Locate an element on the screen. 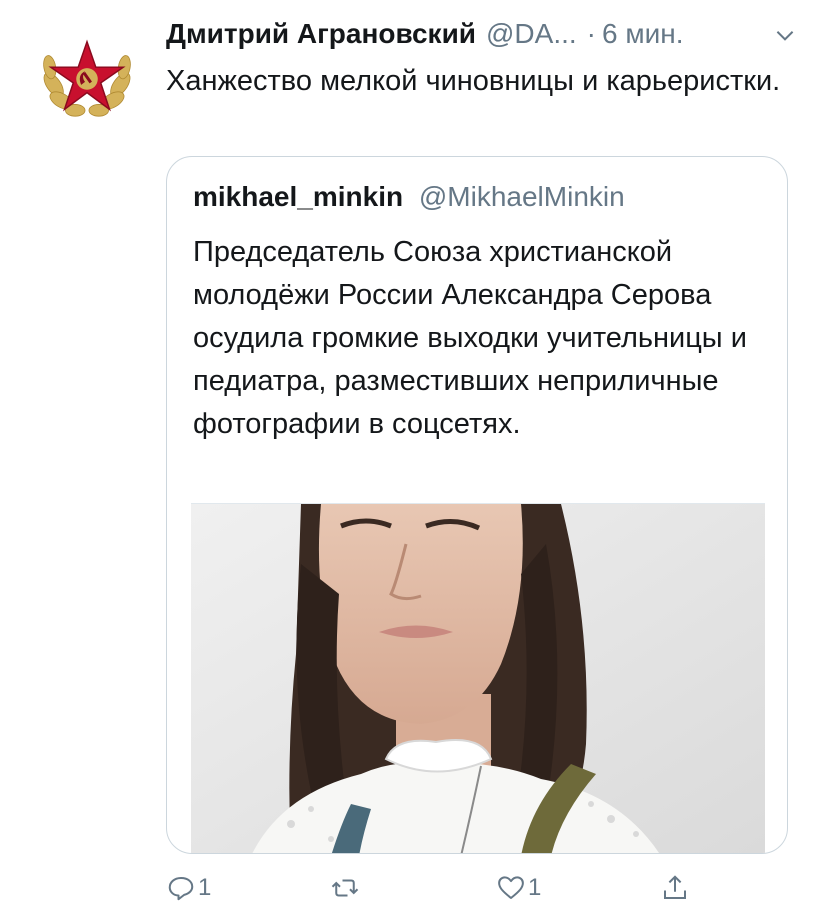 This screenshot has width=828, height=924. tweet-actions: 1 1 is located at coordinates (446, 888).